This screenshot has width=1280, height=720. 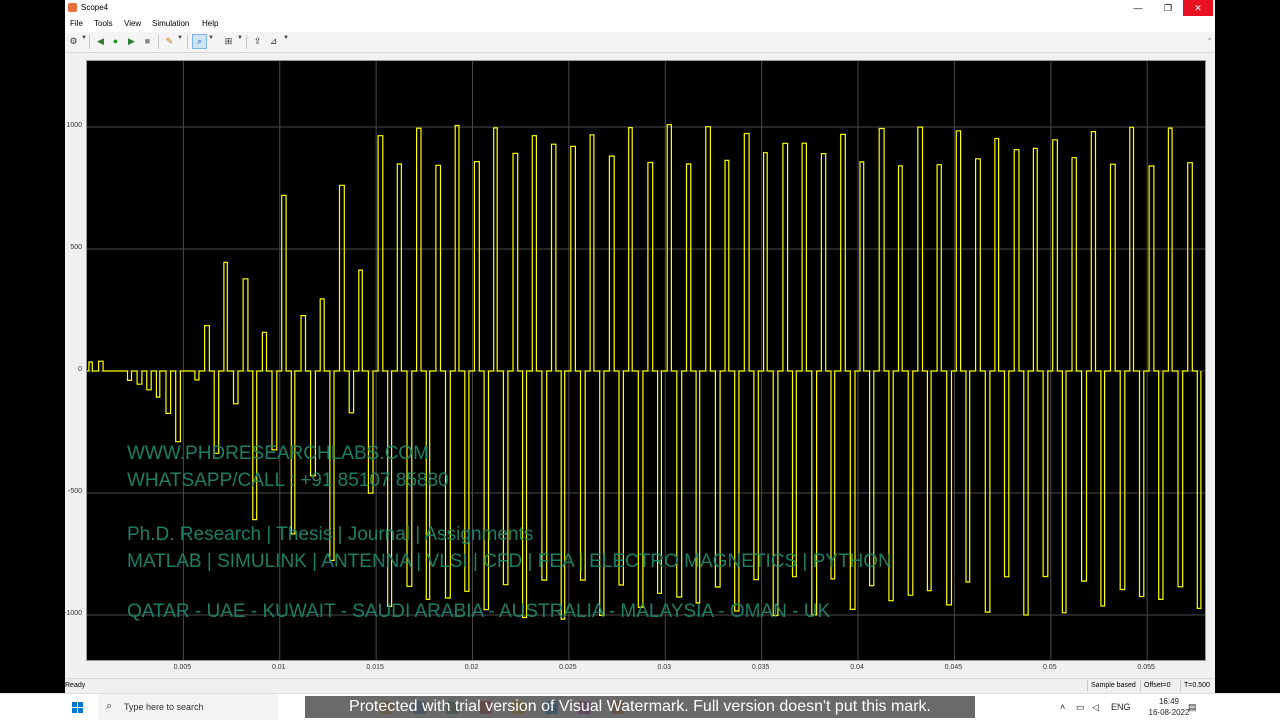 What do you see at coordinates (640, 24) in the screenshot?
I see `menu-bar: File Tools View Simulation Help` at bounding box center [640, 24].